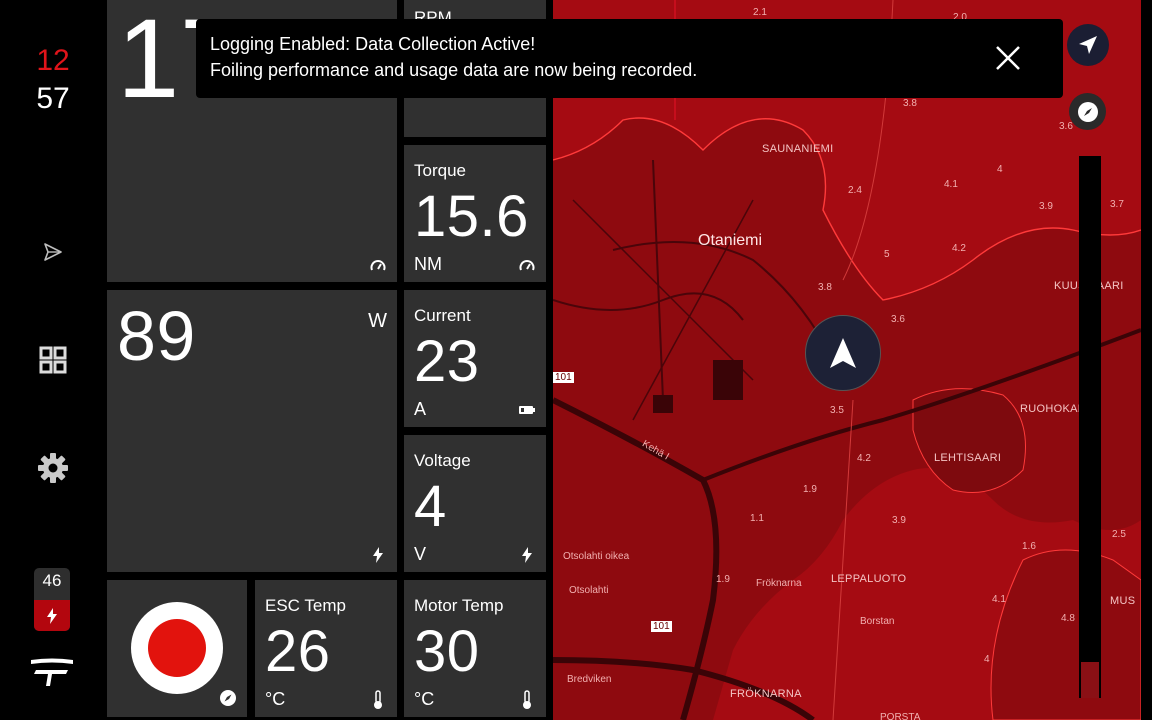 This screenshot has height=720, width=1152. Describe the element at coordinates (766, 694) in the screenshot. I see `map-label: FRÖKNARNA` at that location.